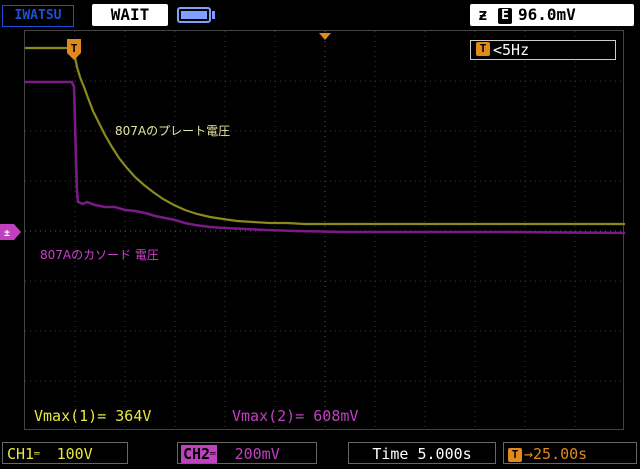 The width and height of the screenshot is (640, 469). I want to click on brand-logo: IWATSU, so click(38, 16).